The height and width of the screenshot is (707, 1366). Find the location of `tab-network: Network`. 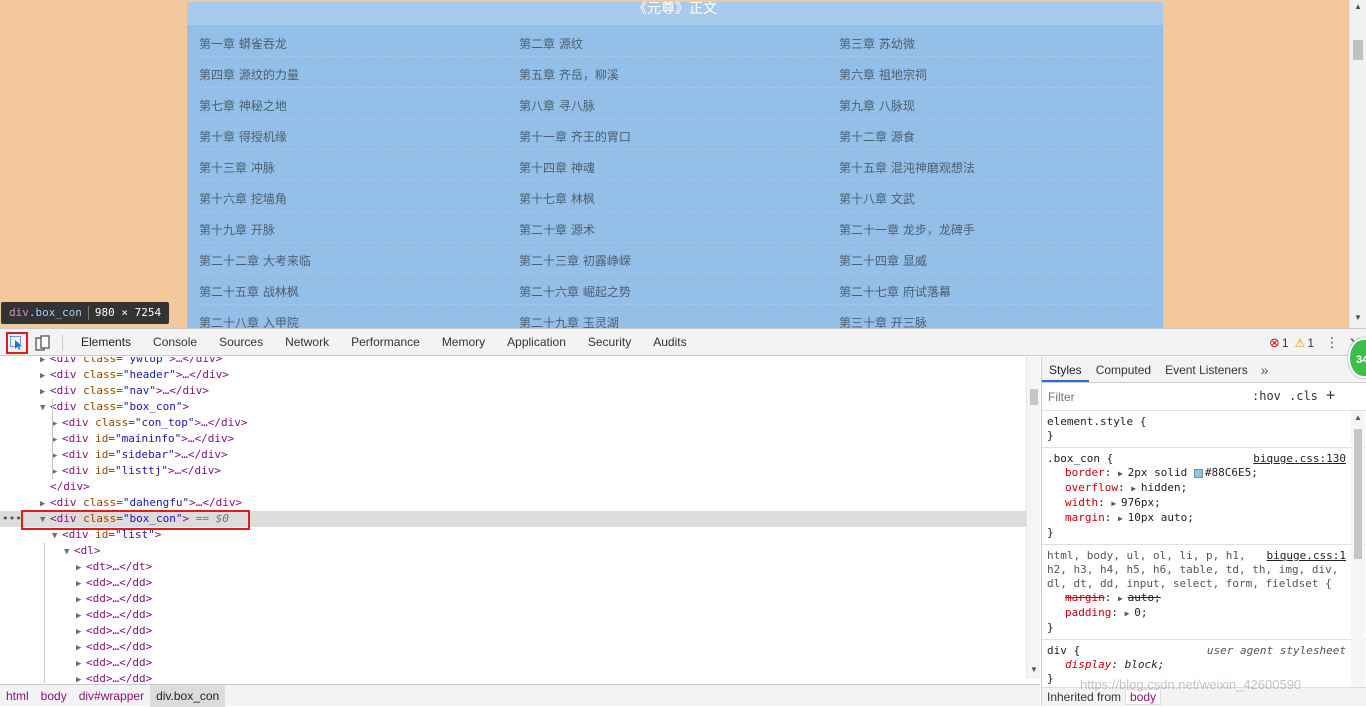

tab-network: Network is located at coordinates (307, 342).